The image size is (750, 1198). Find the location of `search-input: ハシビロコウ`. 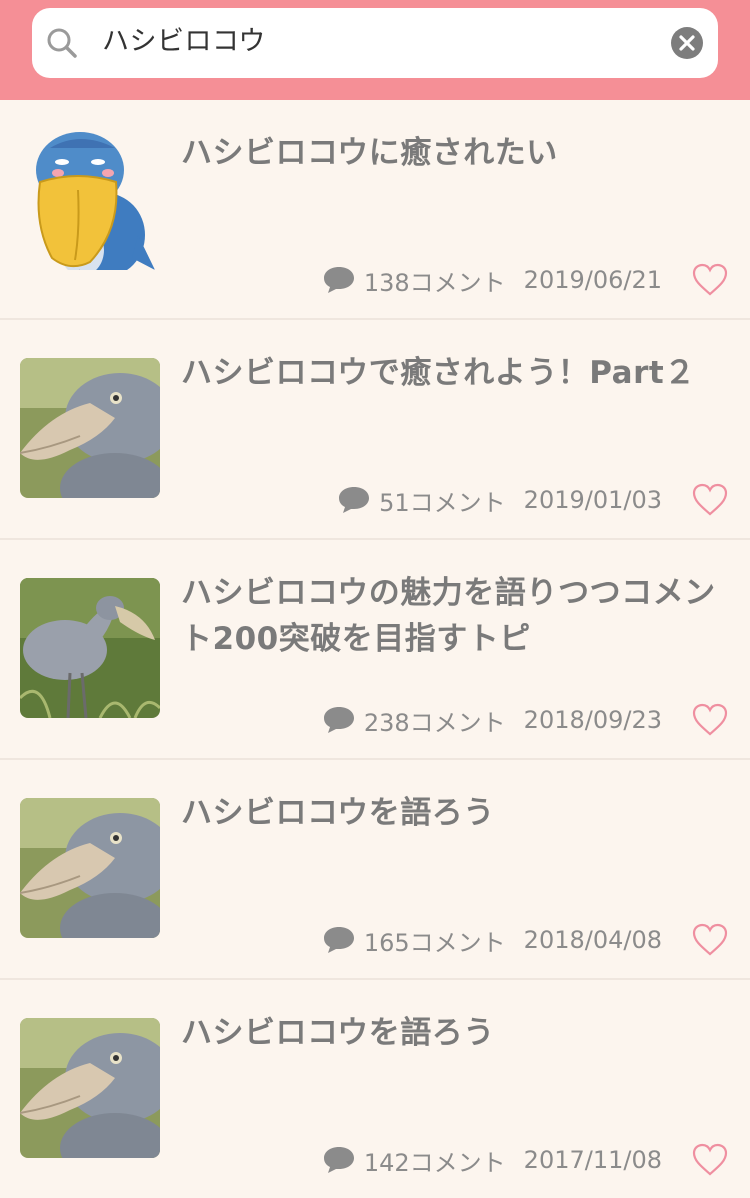

search-input: ハシビロコウ is located at coordinates (375, 43).